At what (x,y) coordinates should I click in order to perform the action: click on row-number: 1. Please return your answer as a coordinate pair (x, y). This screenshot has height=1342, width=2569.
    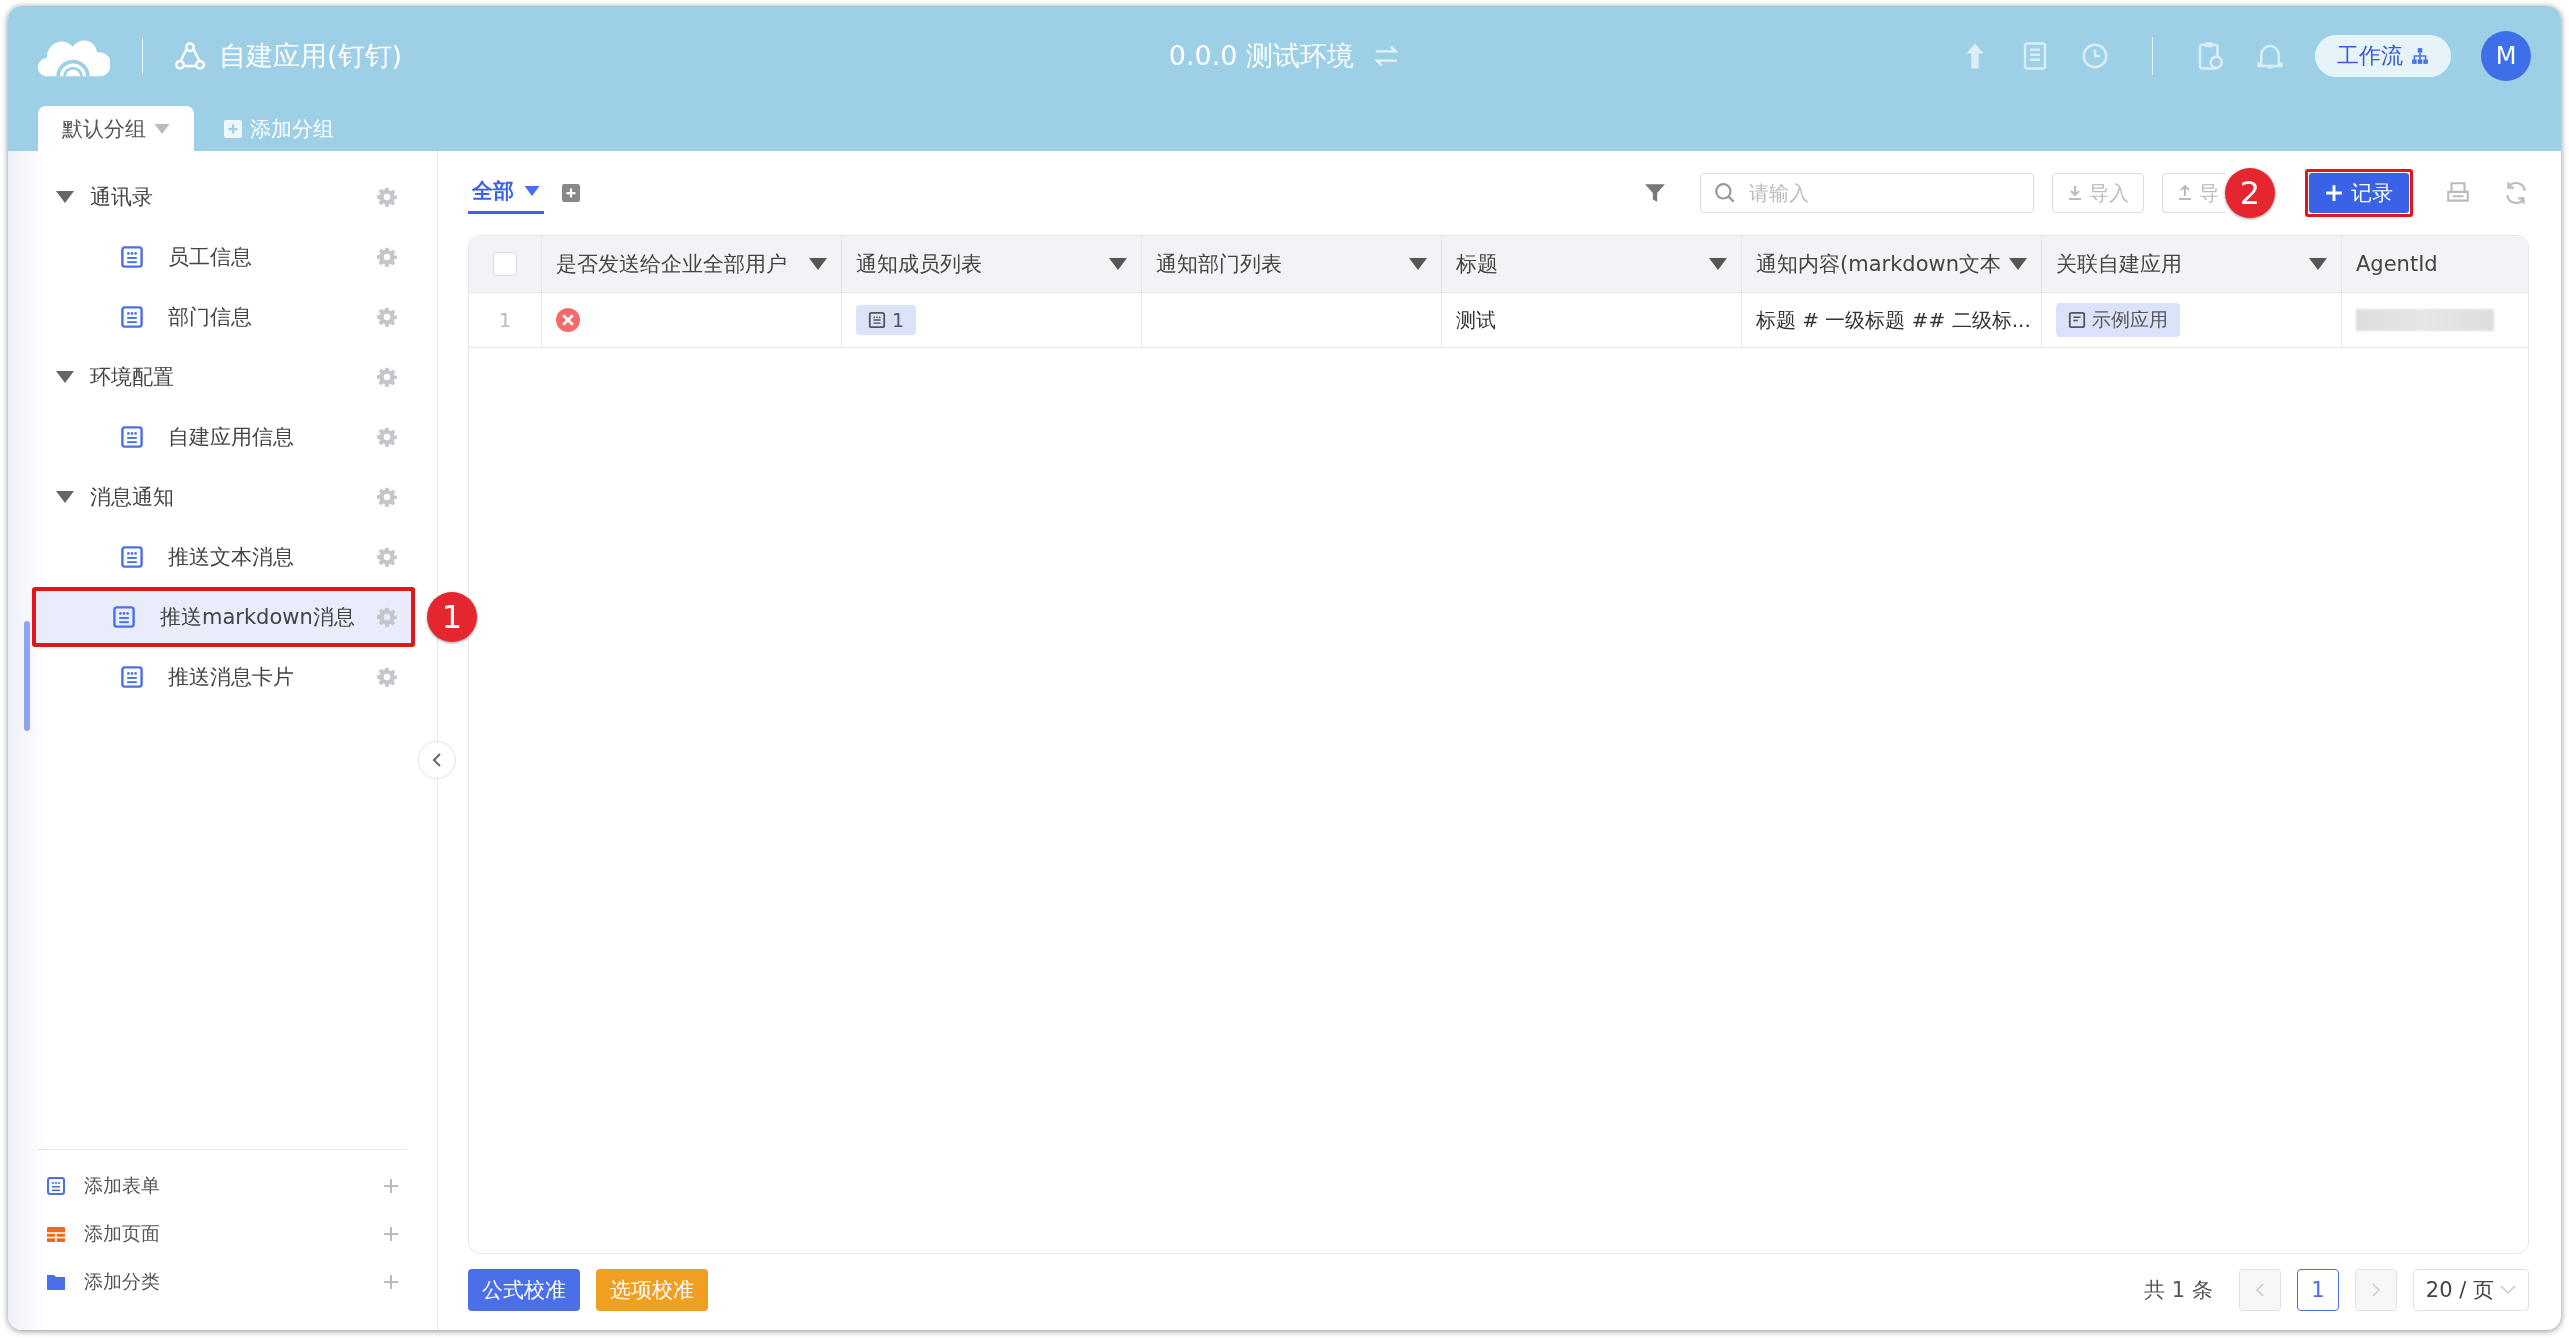
    Looking at the image, I should click on (505, 320).